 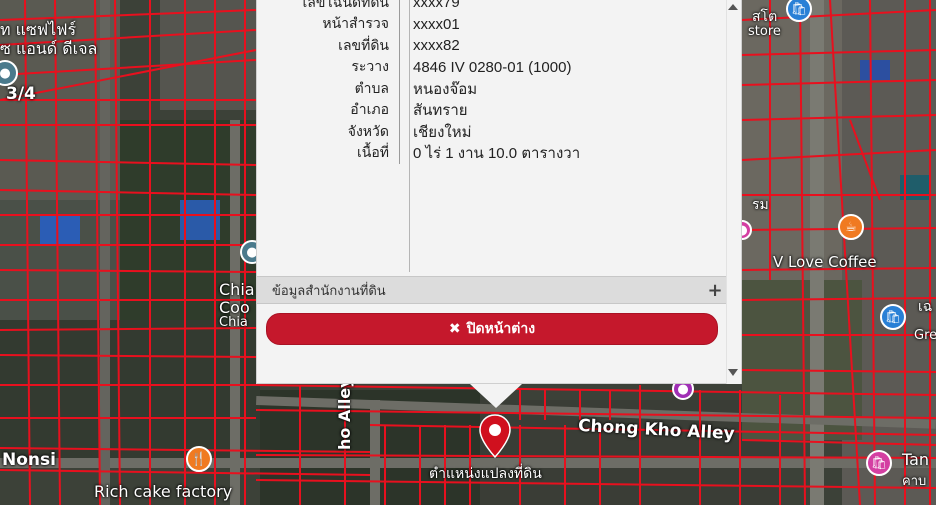 What do you see at coordinates (21, 94) in the screenshot?
I see `map-label-three-four: 3/4` at bounding box center [21, 94].